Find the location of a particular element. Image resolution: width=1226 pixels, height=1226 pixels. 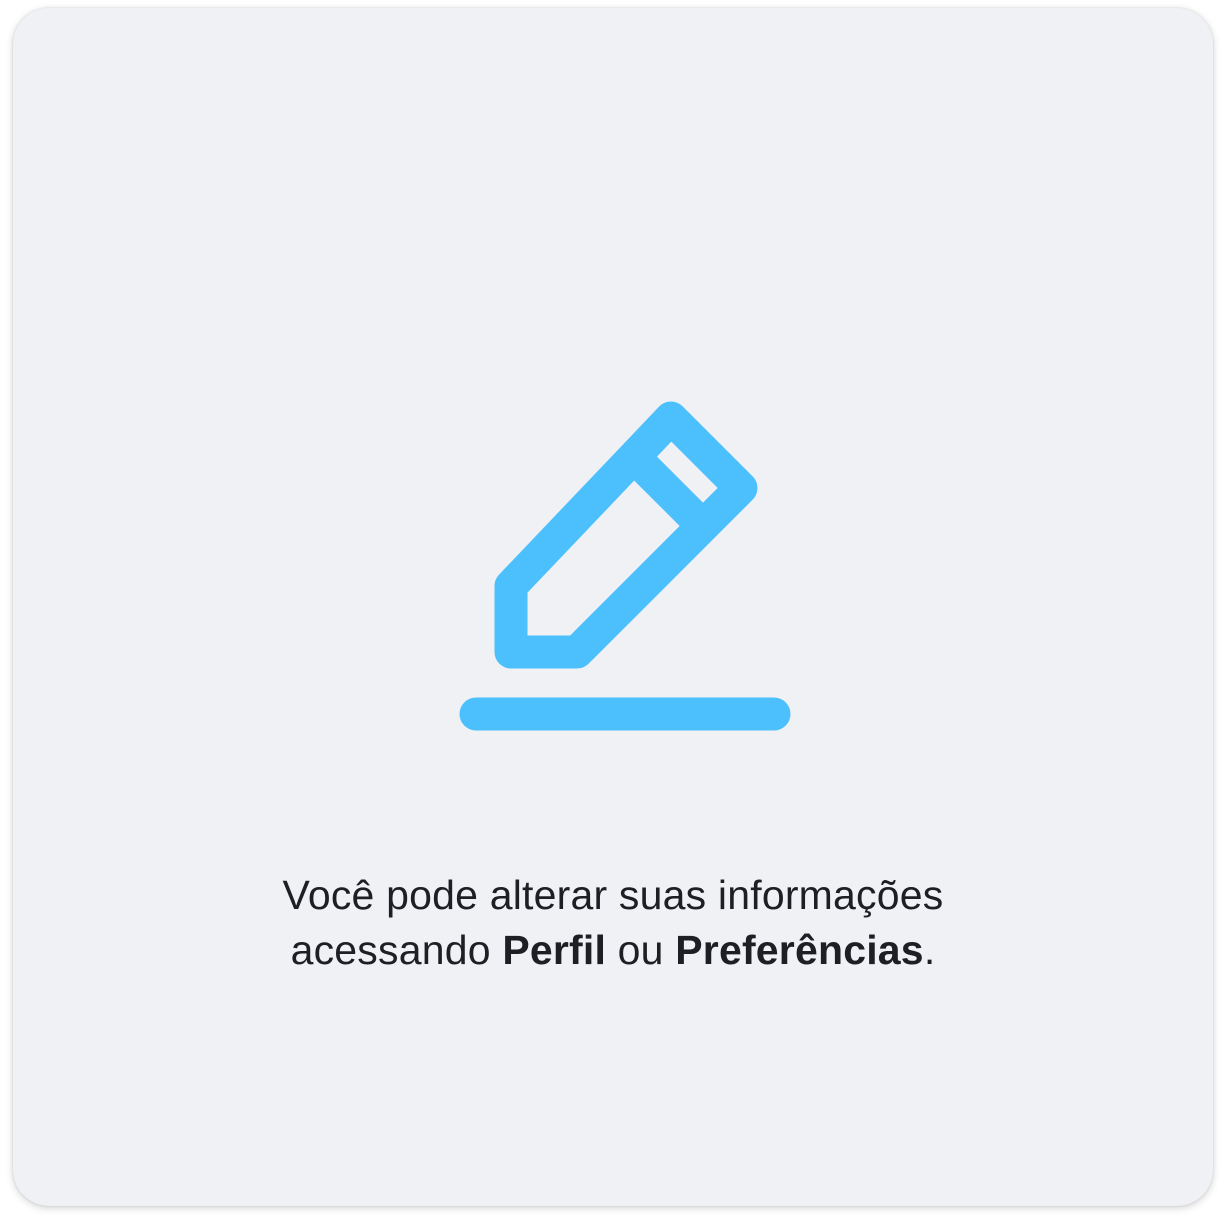

message-prefix: acessando is located at coordinates (396, 950).